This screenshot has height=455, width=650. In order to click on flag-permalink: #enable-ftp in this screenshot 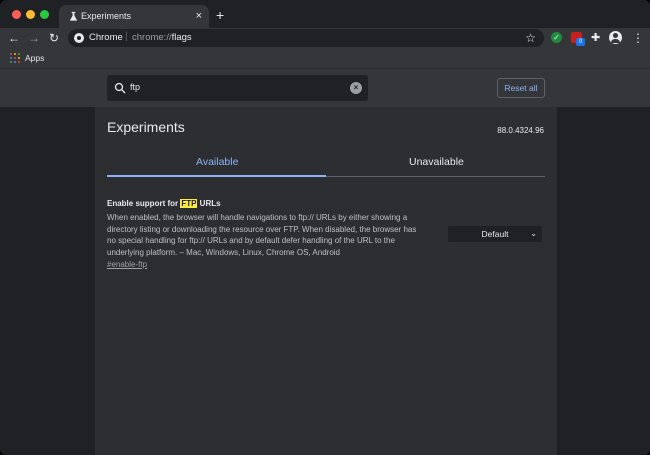, I will do `click(326, 264)`.